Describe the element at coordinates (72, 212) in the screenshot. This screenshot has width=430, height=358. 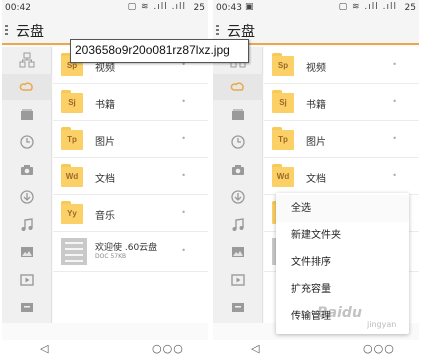
I see `folder-icon: Yy` at that location.